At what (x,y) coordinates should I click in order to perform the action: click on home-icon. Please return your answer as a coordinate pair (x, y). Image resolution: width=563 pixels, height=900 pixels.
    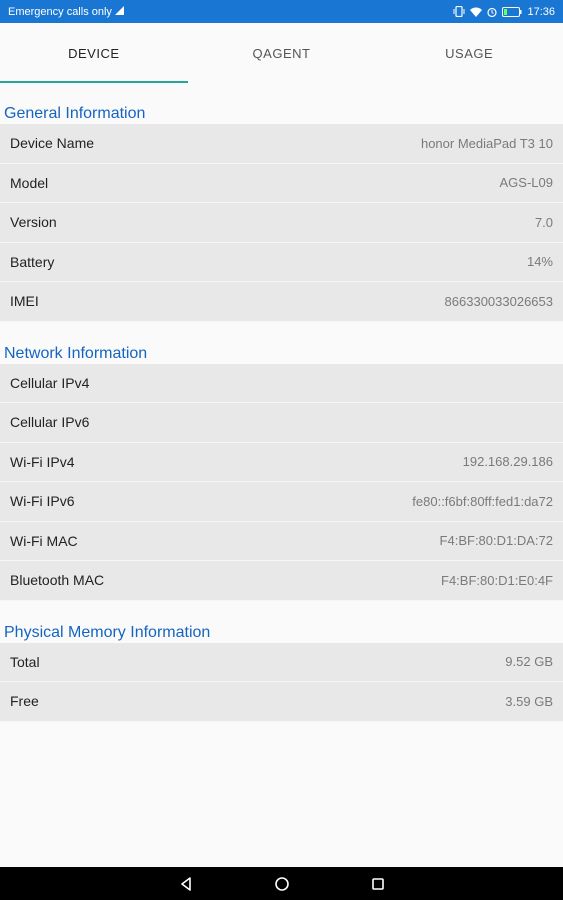
    Looking at the image, I should click on (282, 884).